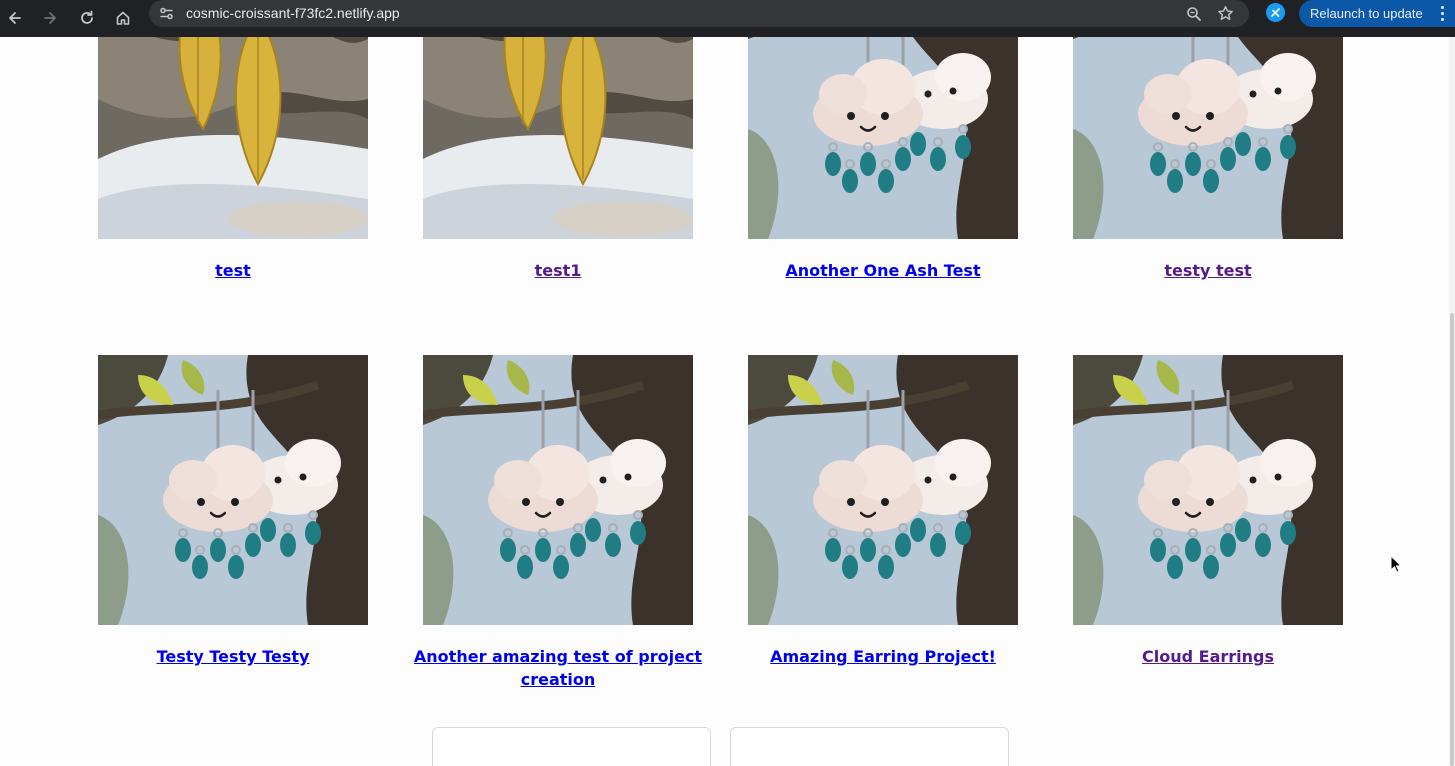 The width and height of the screenshot is (1455, 766). What do you see at coordinates (1225, 13) in the screenshot?
I see `bookmark-star-icon` at bounding box center [1225, 13].